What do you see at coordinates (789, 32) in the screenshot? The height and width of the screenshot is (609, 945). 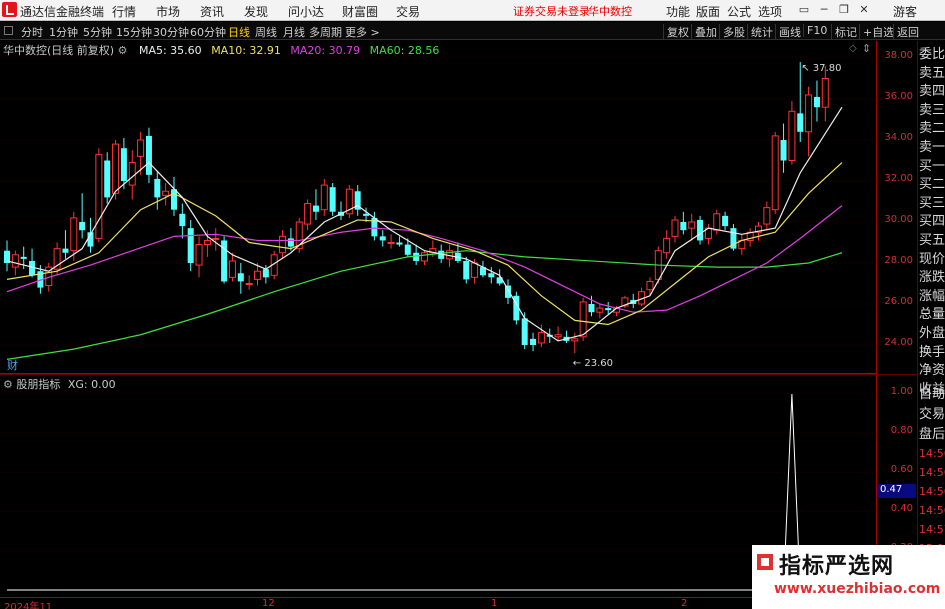 I see `tool-draw: 画线` at bounding box center [789, 32].